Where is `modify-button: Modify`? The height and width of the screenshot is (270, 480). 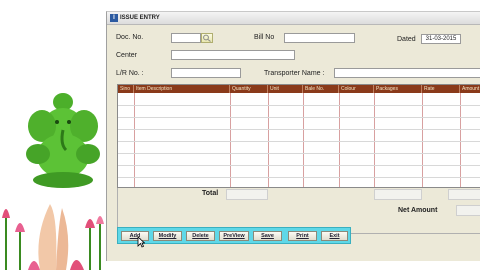 modify-button: Modify is located at coordinates (167, 236).